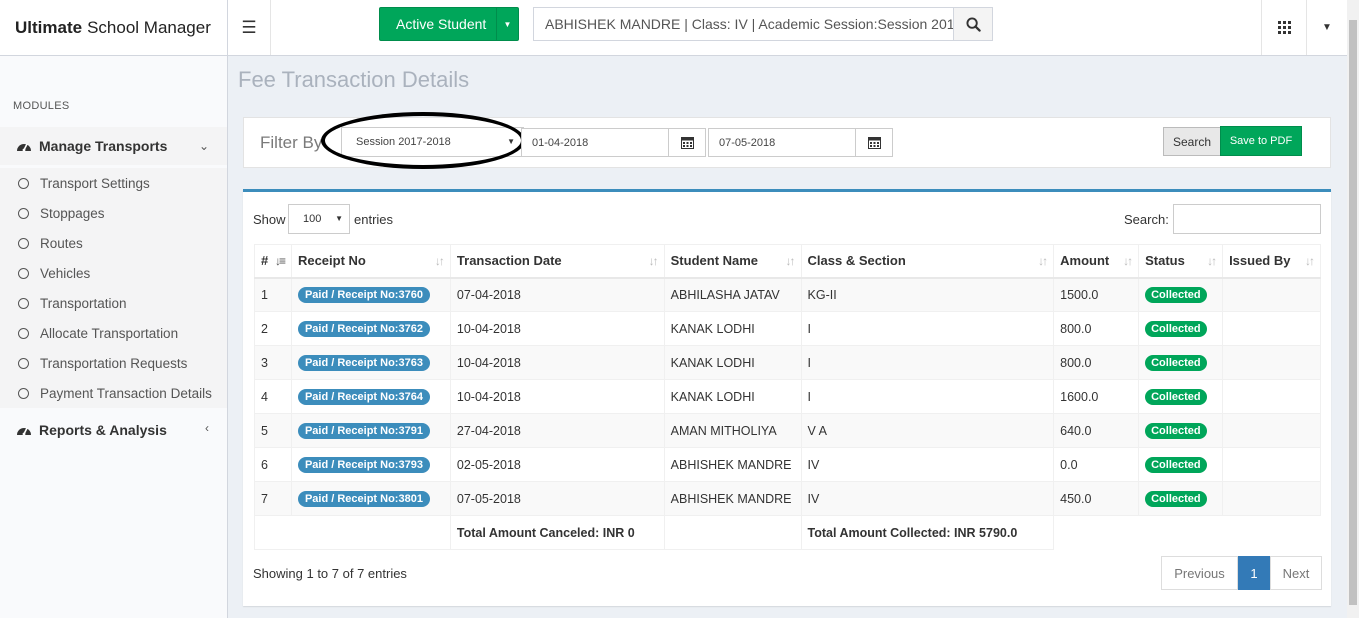 The height and width of the screenshot is (618, 1359). I want to click on sidebar-item-label: Payment Transaction Details, so click(126, 393).